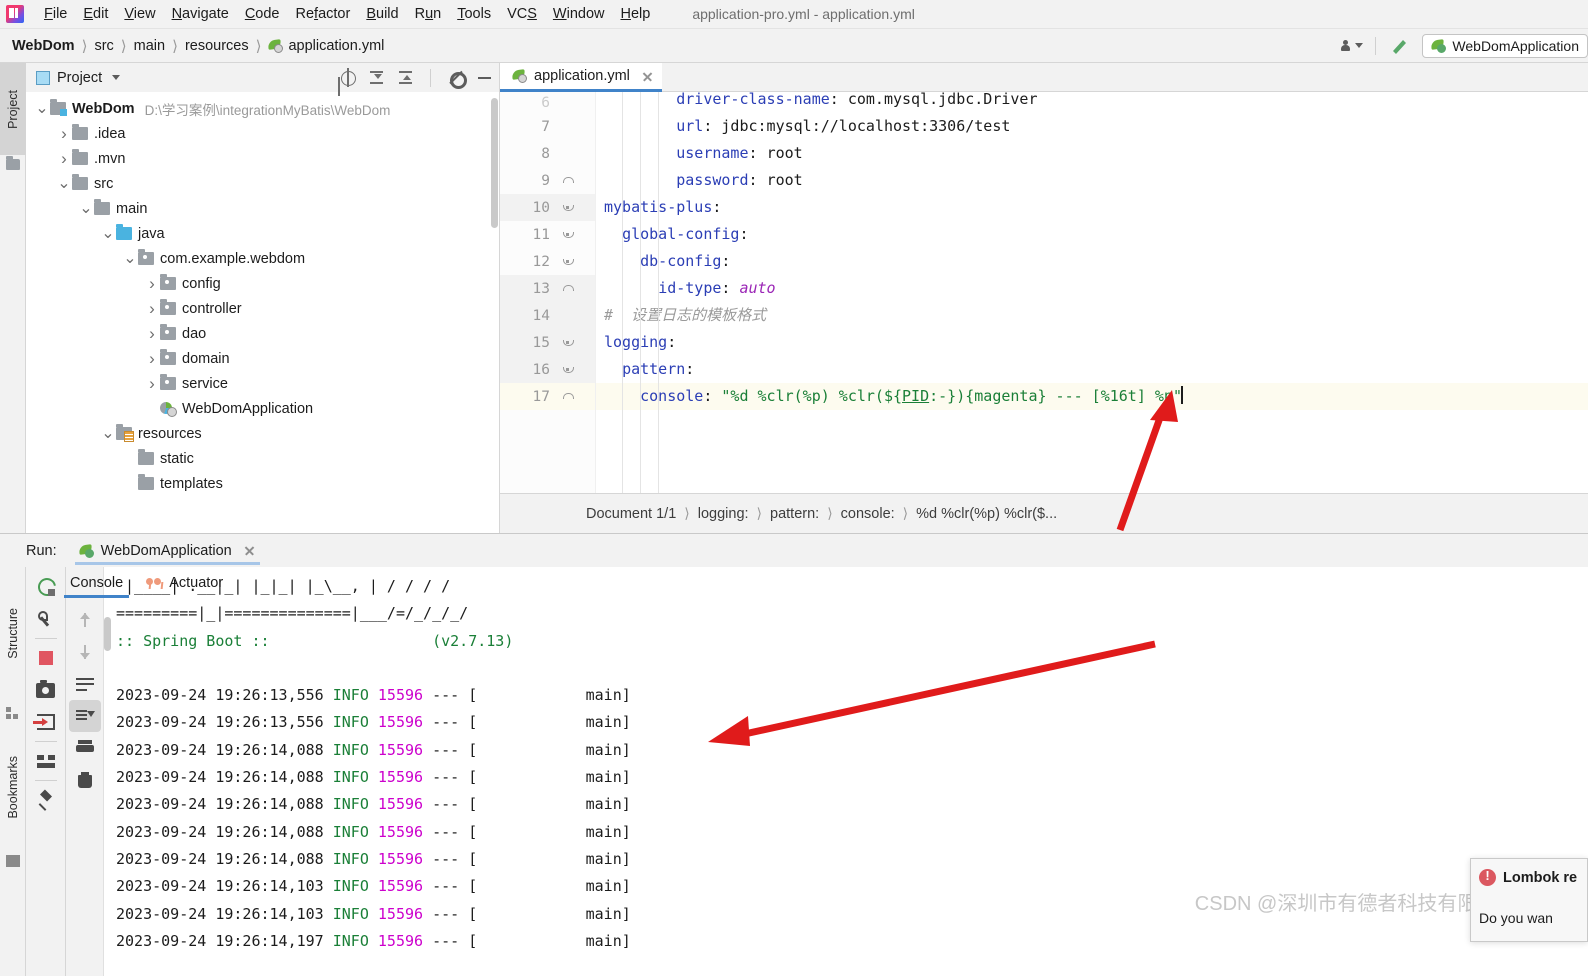 Image resolution: width=1588 pixels, height=976 pixels. Describe the element at coordinates (46, 690) in the screenshot. I see `screenshot-button` at that location.